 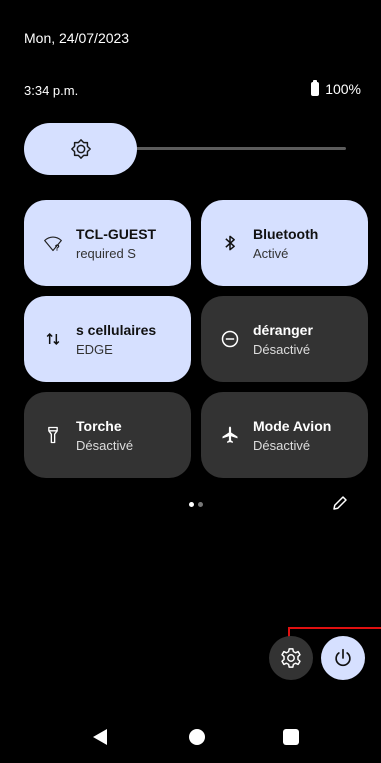 I want to click on power-button, so click(x=343, y=658).